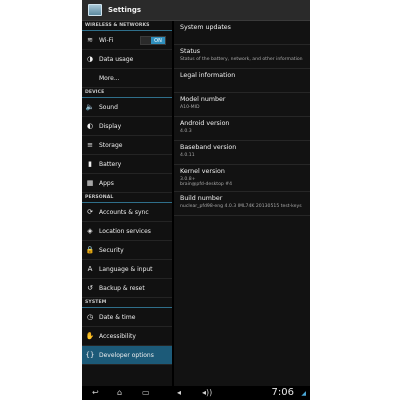 The height and width of the screenshot is (400, 400). I want to click on sidebar-item-accessibility: ✋ Accessibility, so click(127, 336).